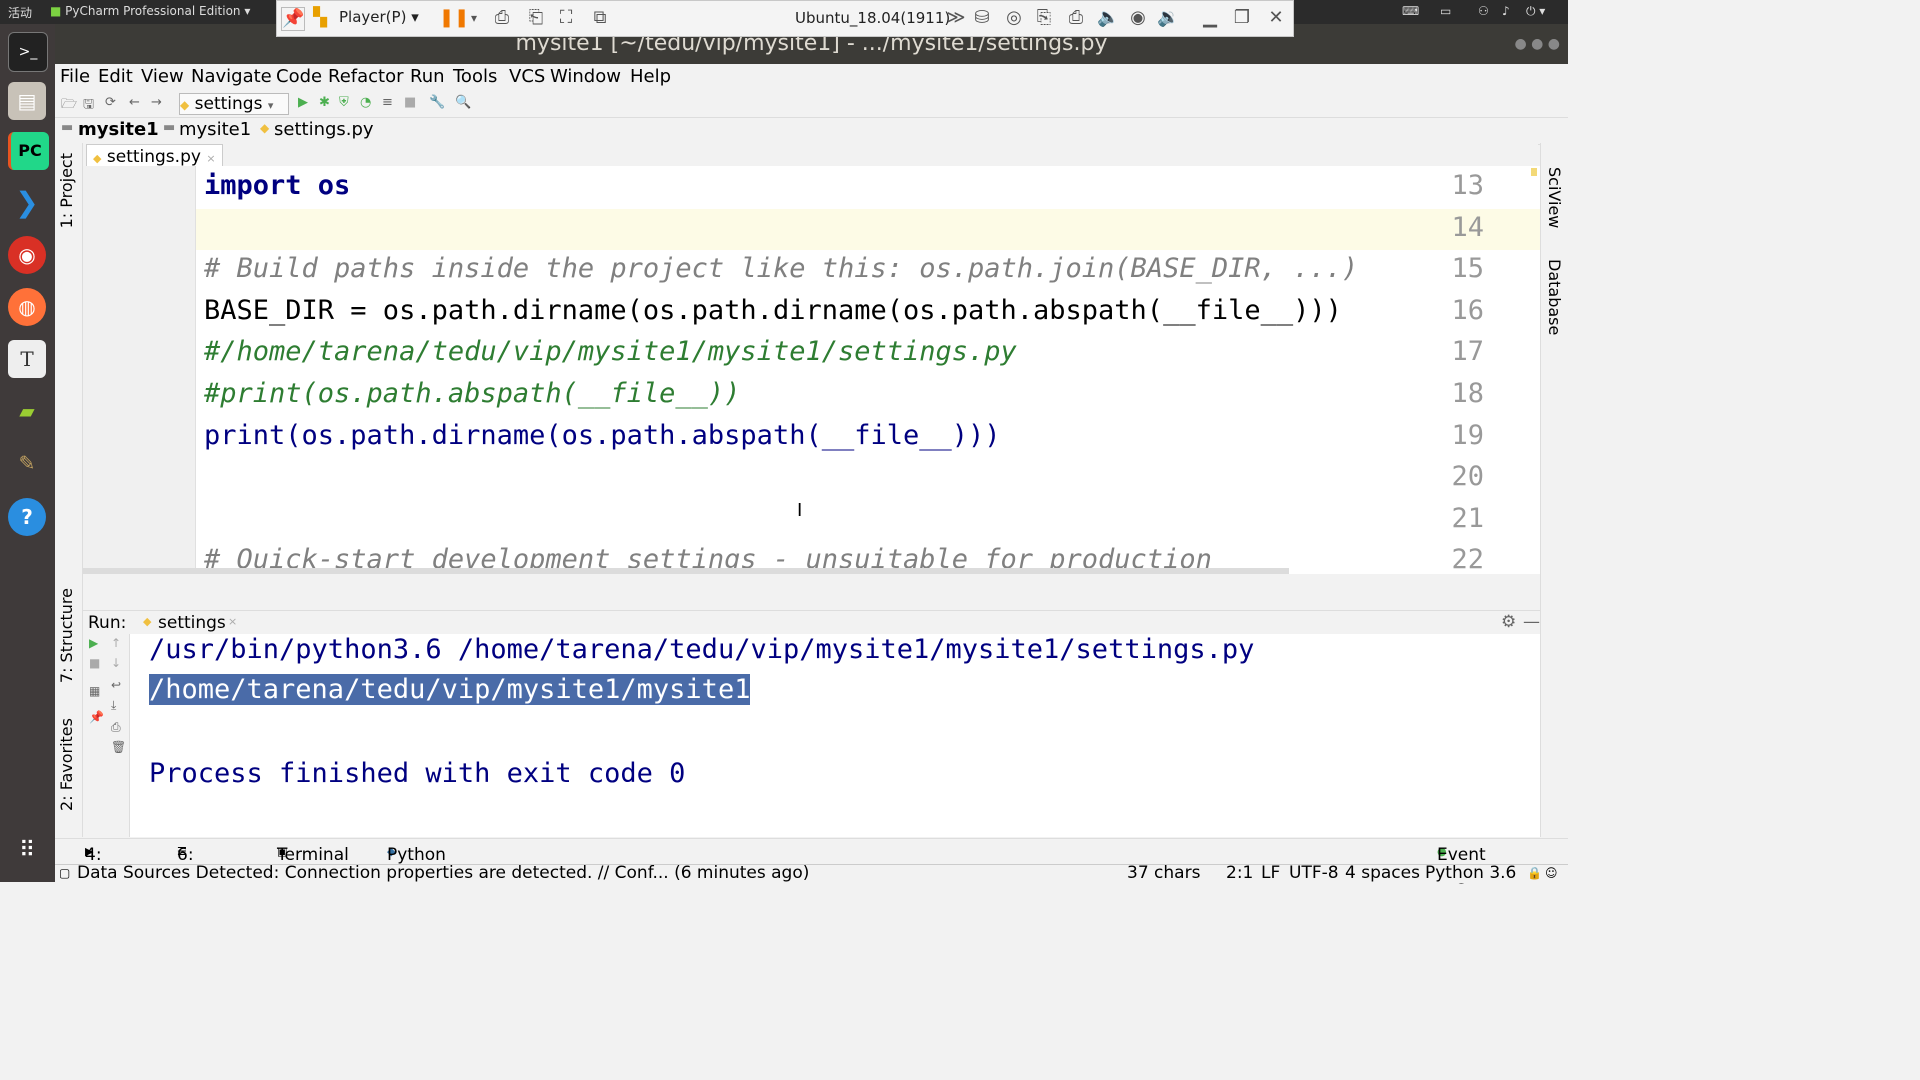 The height and width of the screenshot is (1080, 1920). What do you see at coordinates (64, 873) in the screenshot?
I see `status-toggle-icon: ▢` at bounding box center [64, 873].